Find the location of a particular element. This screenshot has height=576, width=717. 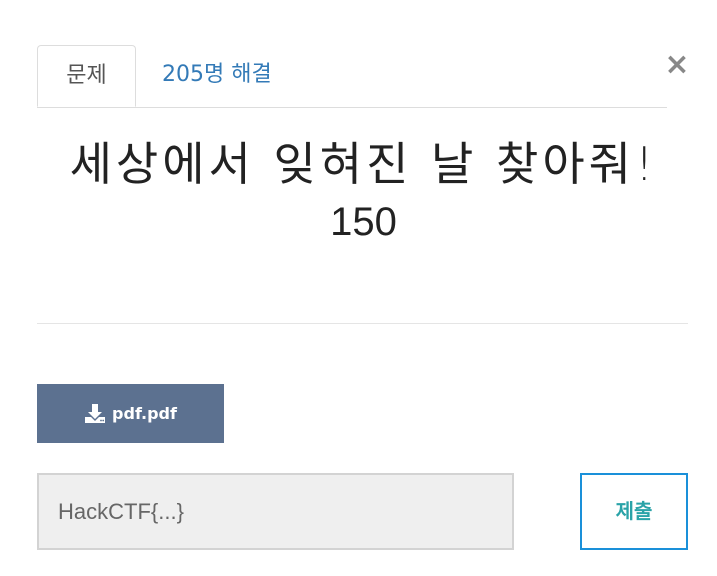

challenge-title: 세상에서 잊혀진 날 찾아줘! is located at coordinates (363, 164).